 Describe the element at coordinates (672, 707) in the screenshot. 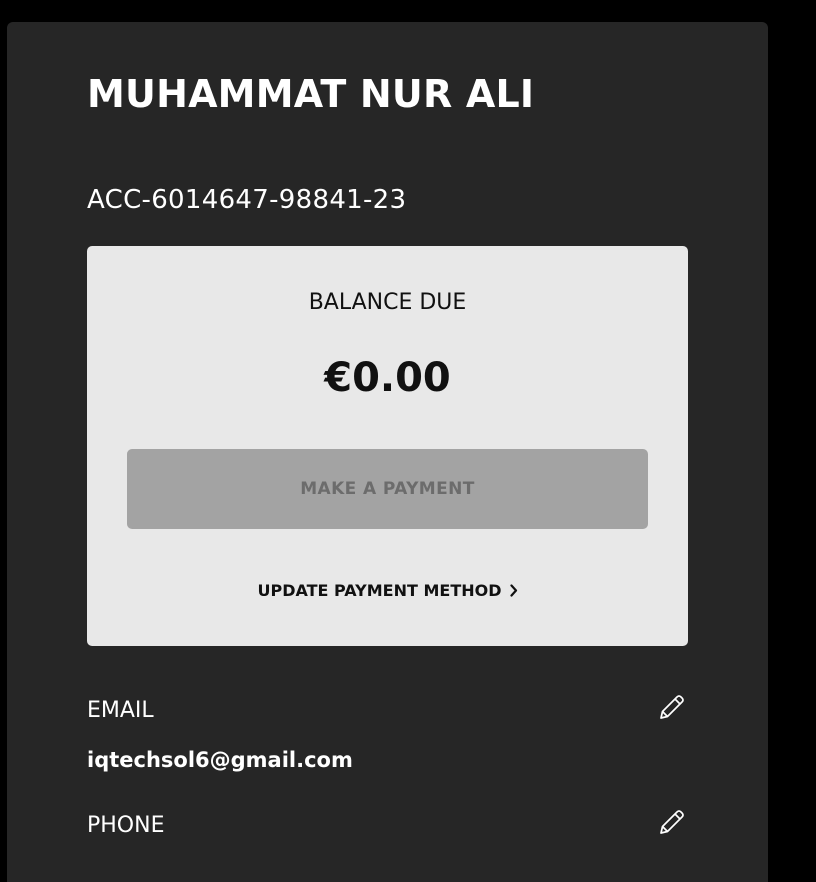

I see `edit-email-pencil-icon` at that location.